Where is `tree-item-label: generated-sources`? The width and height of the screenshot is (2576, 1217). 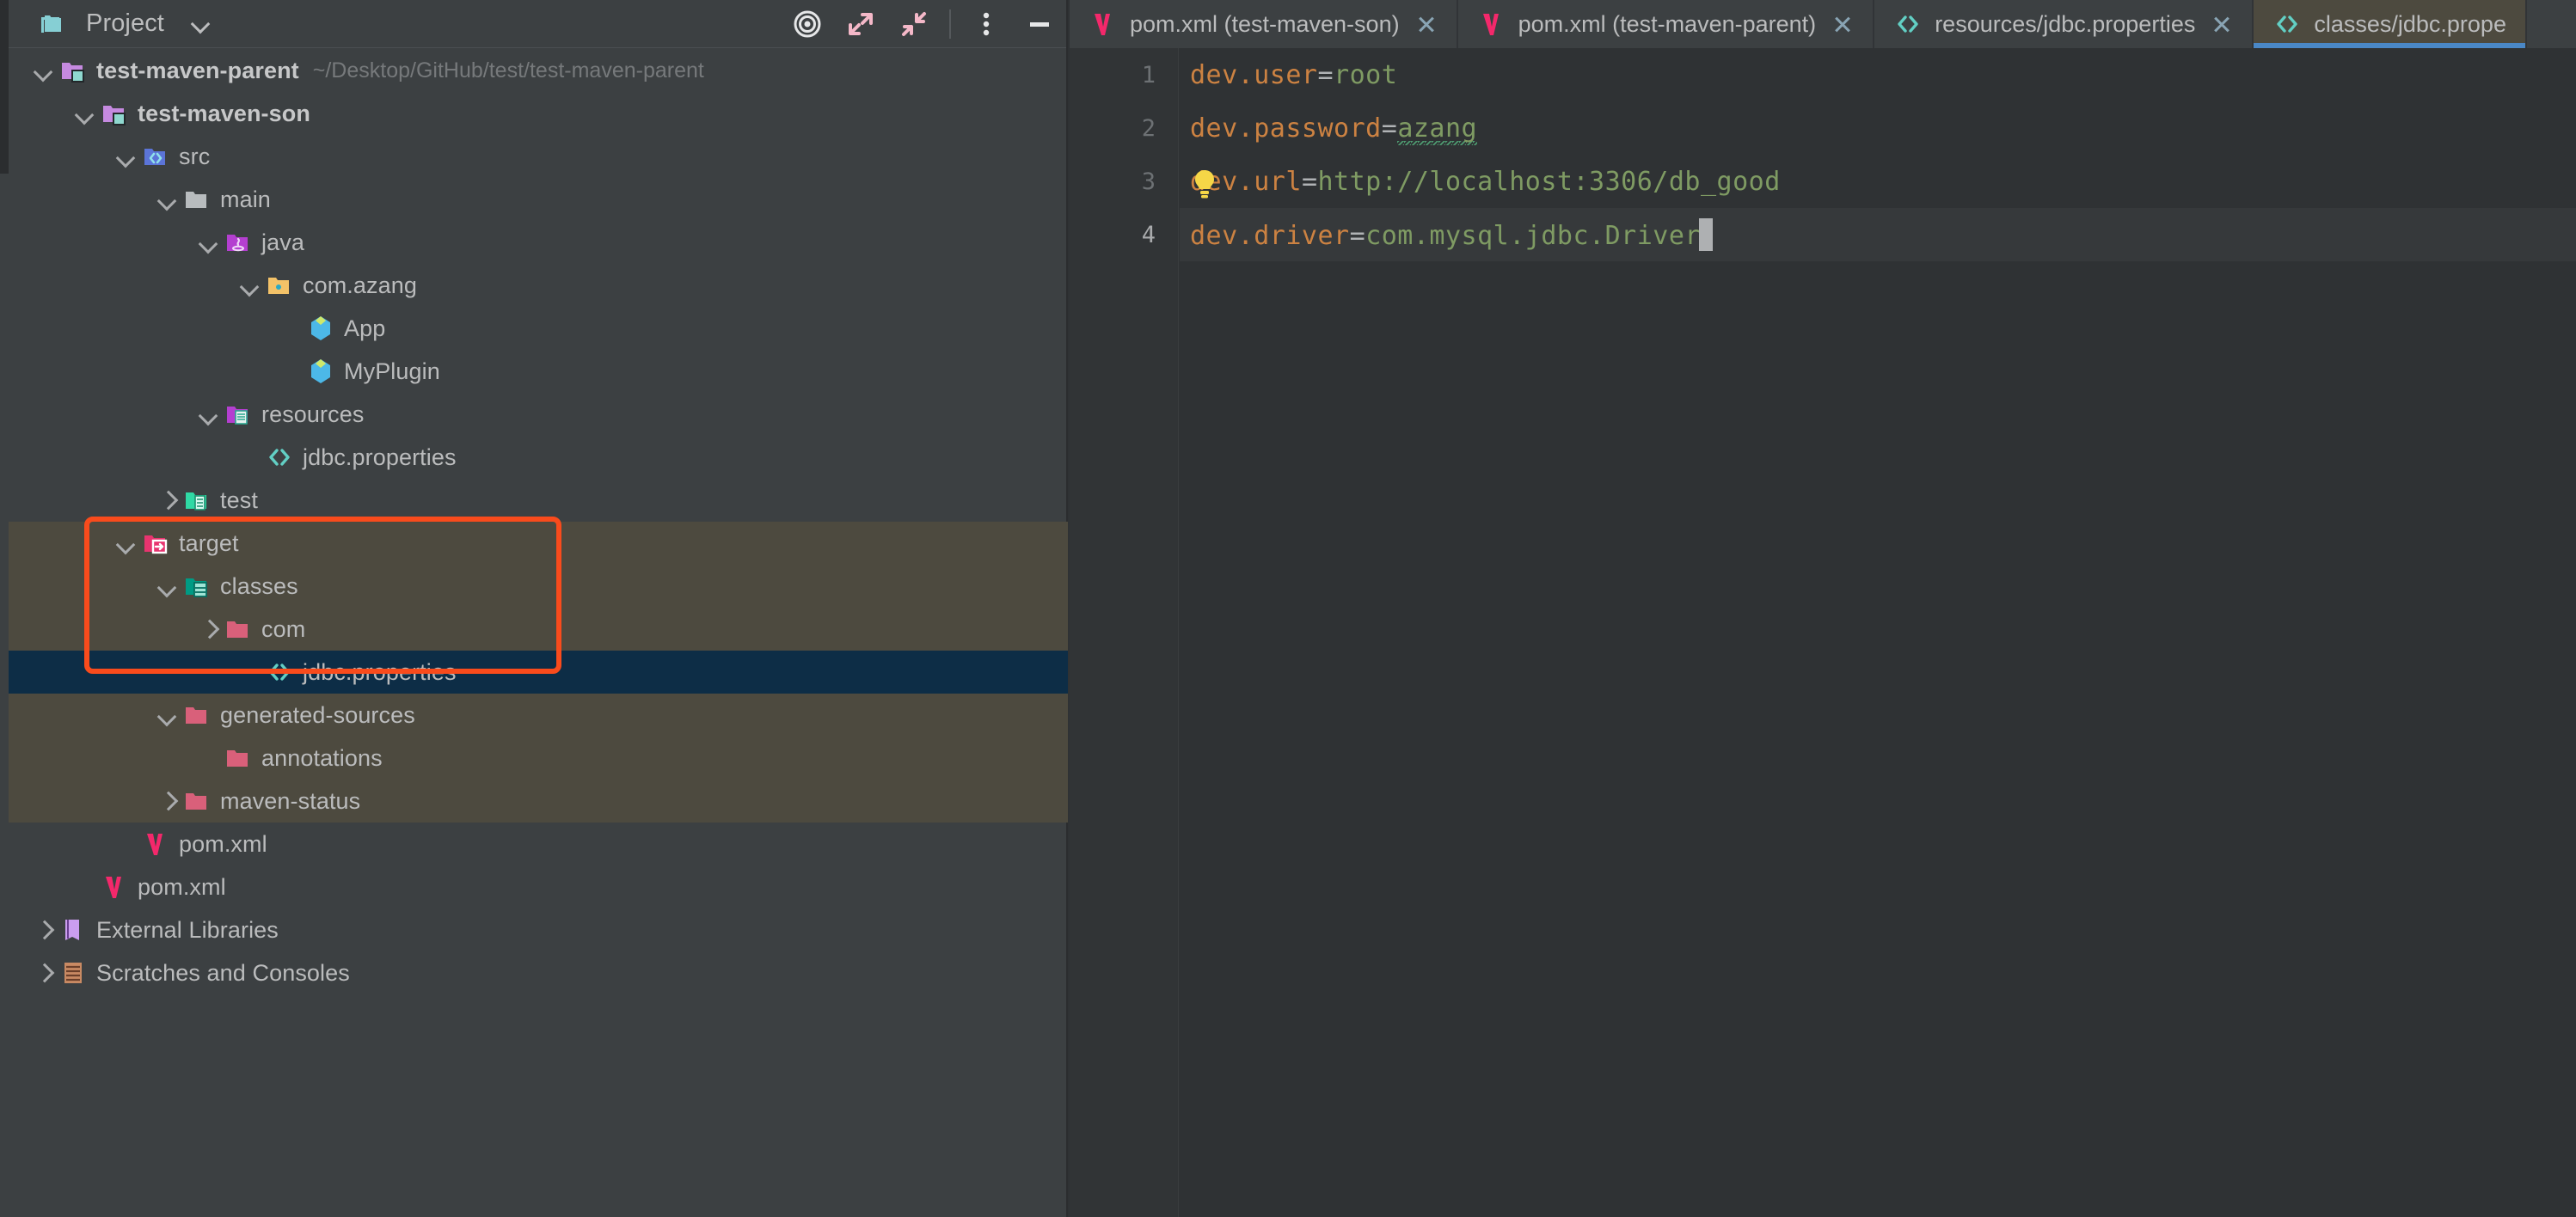
tree-item-label: generated-sources is located at coordinates (317, 714).